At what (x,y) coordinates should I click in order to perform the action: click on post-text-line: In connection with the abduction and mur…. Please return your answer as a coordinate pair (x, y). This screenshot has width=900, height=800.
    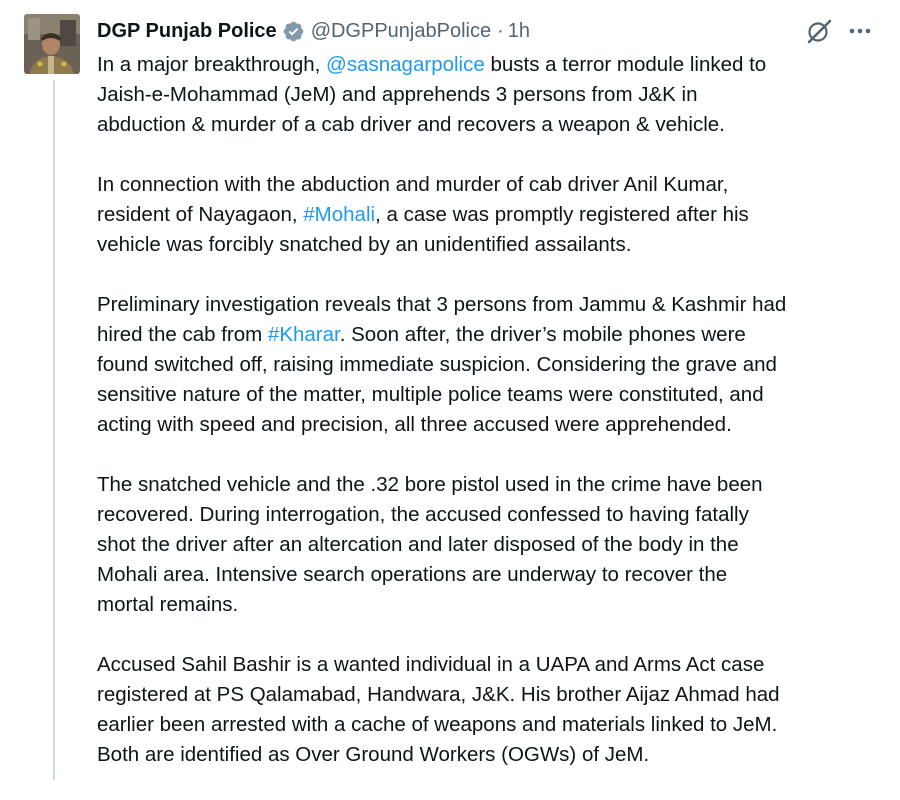
    Looking at the image, I should click on (413, 184).